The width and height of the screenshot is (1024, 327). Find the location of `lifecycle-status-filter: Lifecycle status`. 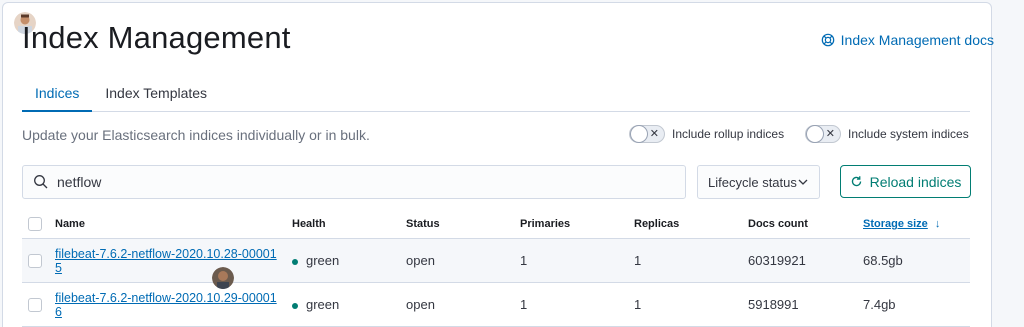

lifecycle-status-filter: Lifecycle status is located at coordinates (758, 182).